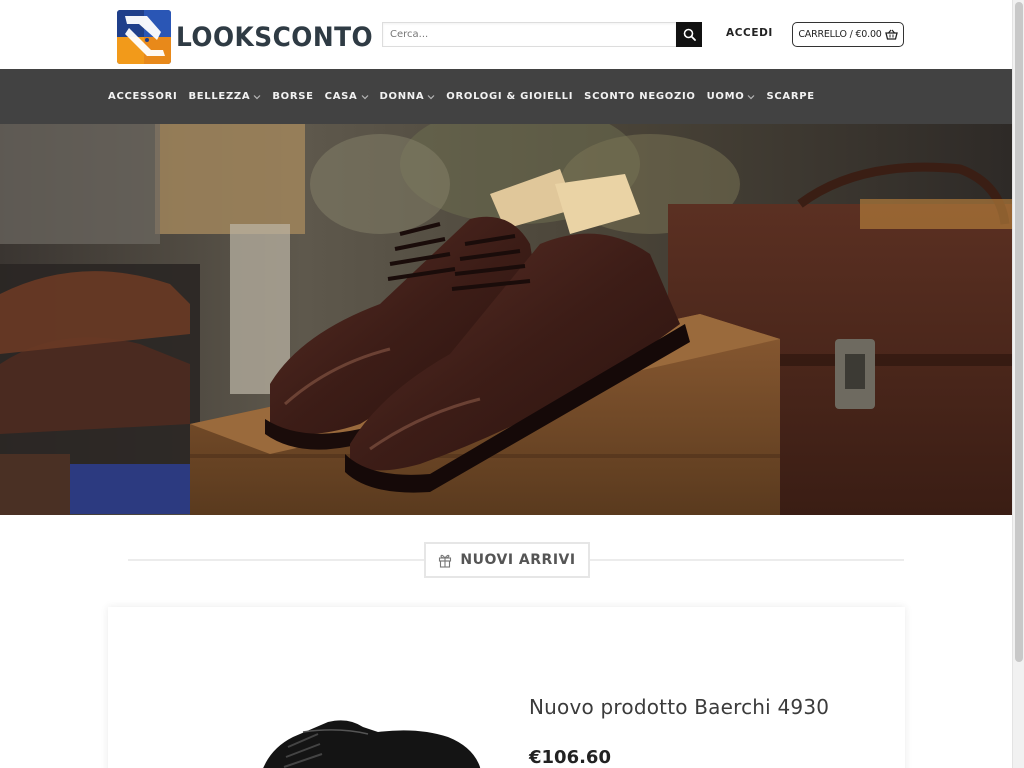 The width and height of the screenshot is (1024, 768). What do you see at coordinates (445, 561) in the screenshot?
I see `gift-icon` at bounding box center [445, 561].